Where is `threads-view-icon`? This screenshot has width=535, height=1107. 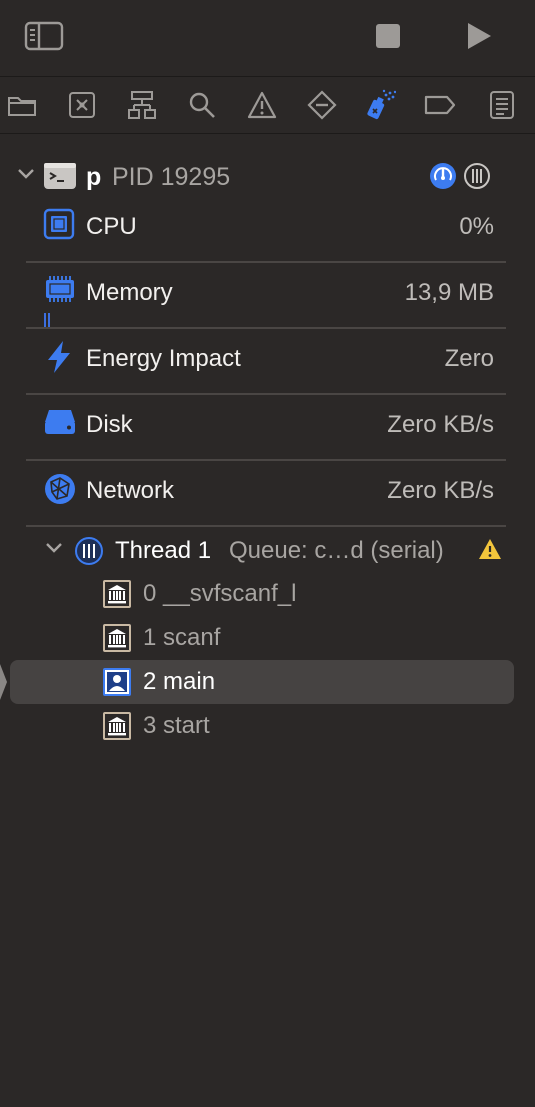
threads-view-icon is located at coordinates (477, 178).